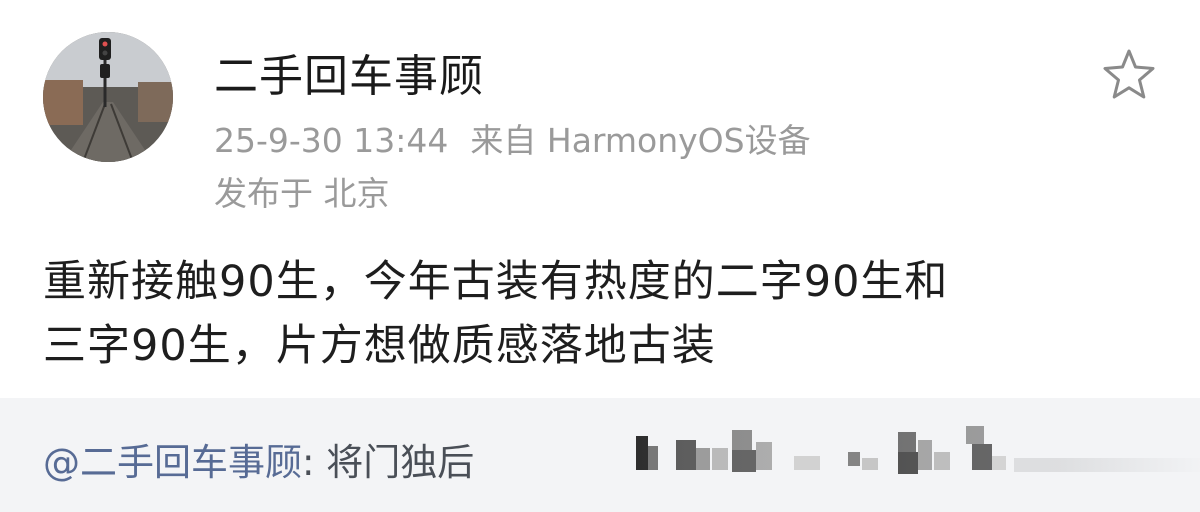 The height and width of the screenshot is (512, 1200). What do you see at coordinates (1129, 75) in the screenshot?
I see `star-outline-icon` at bounding box center [1129, 75].